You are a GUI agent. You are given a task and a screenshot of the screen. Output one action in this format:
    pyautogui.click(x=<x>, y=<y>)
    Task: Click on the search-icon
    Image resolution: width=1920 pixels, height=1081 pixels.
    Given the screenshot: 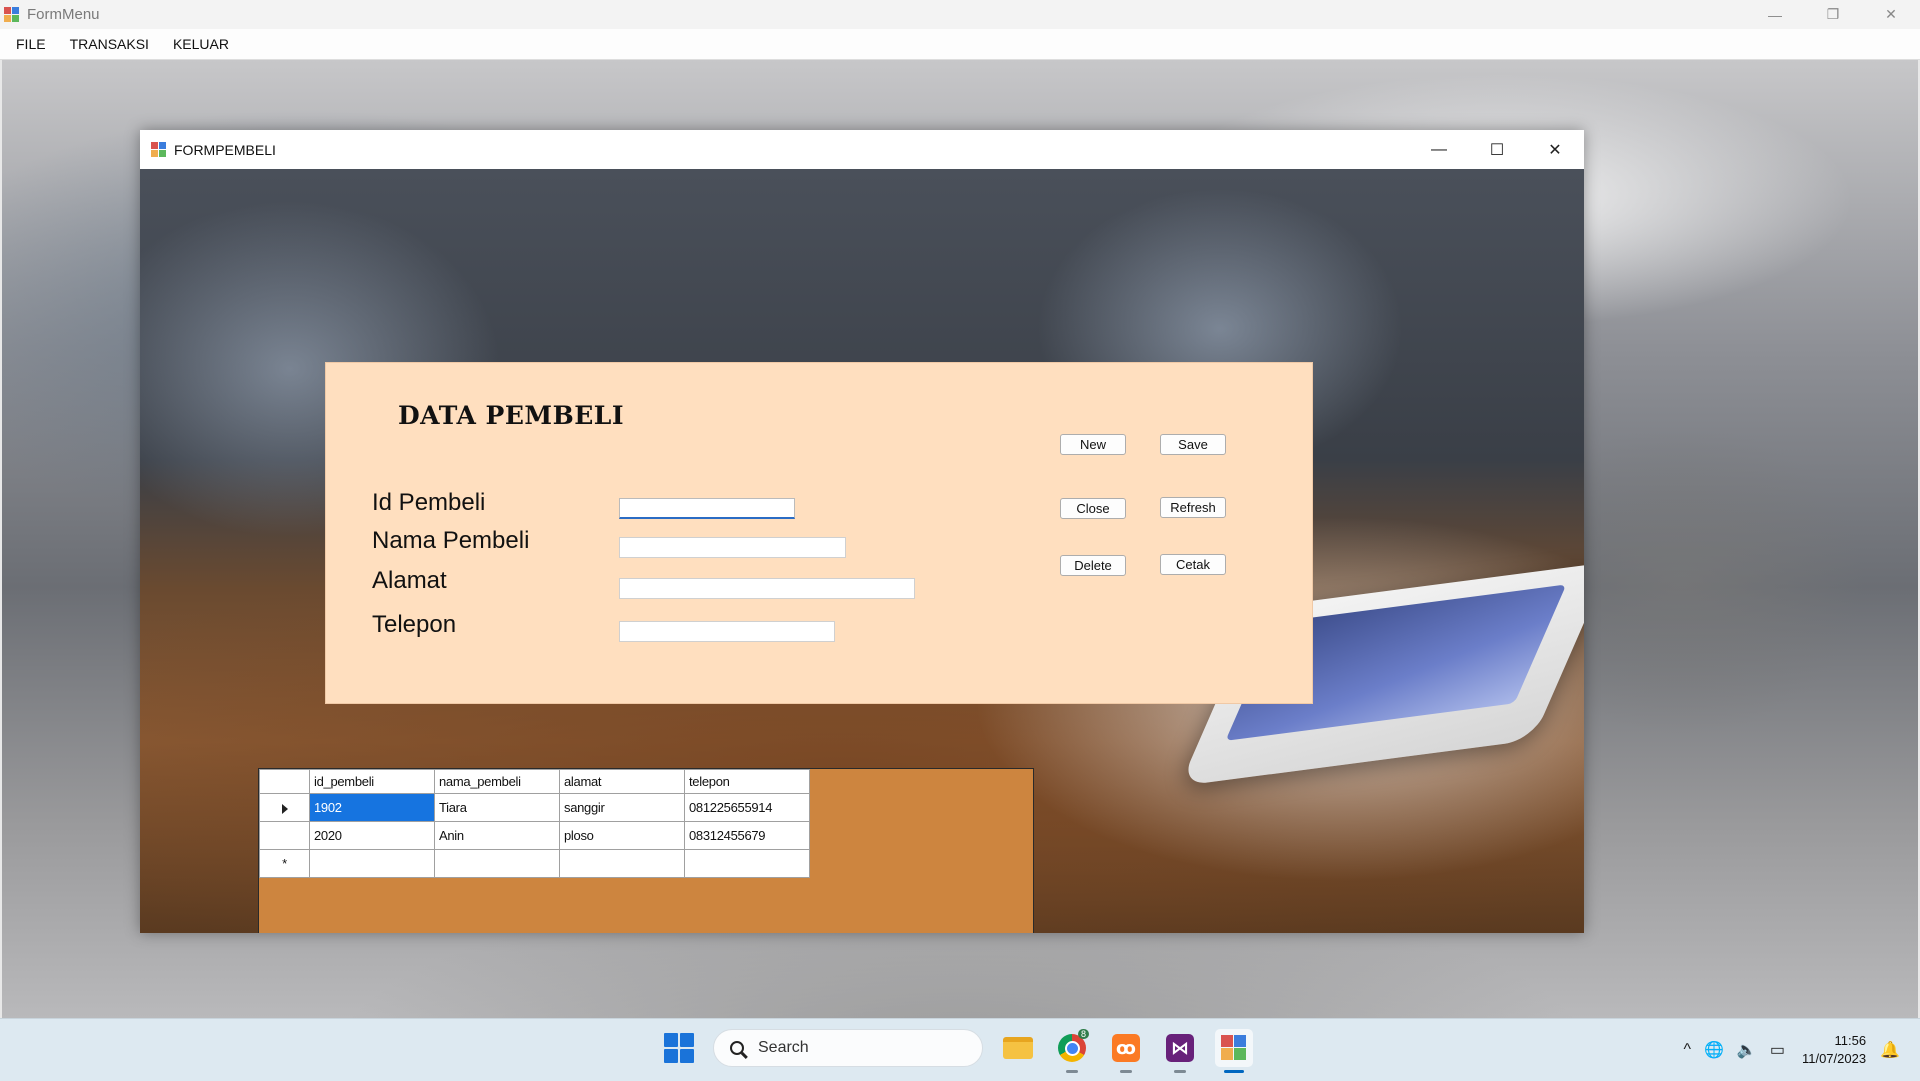 What is the action you would take?
    pyautogui.click(x=737, y=1048)
    